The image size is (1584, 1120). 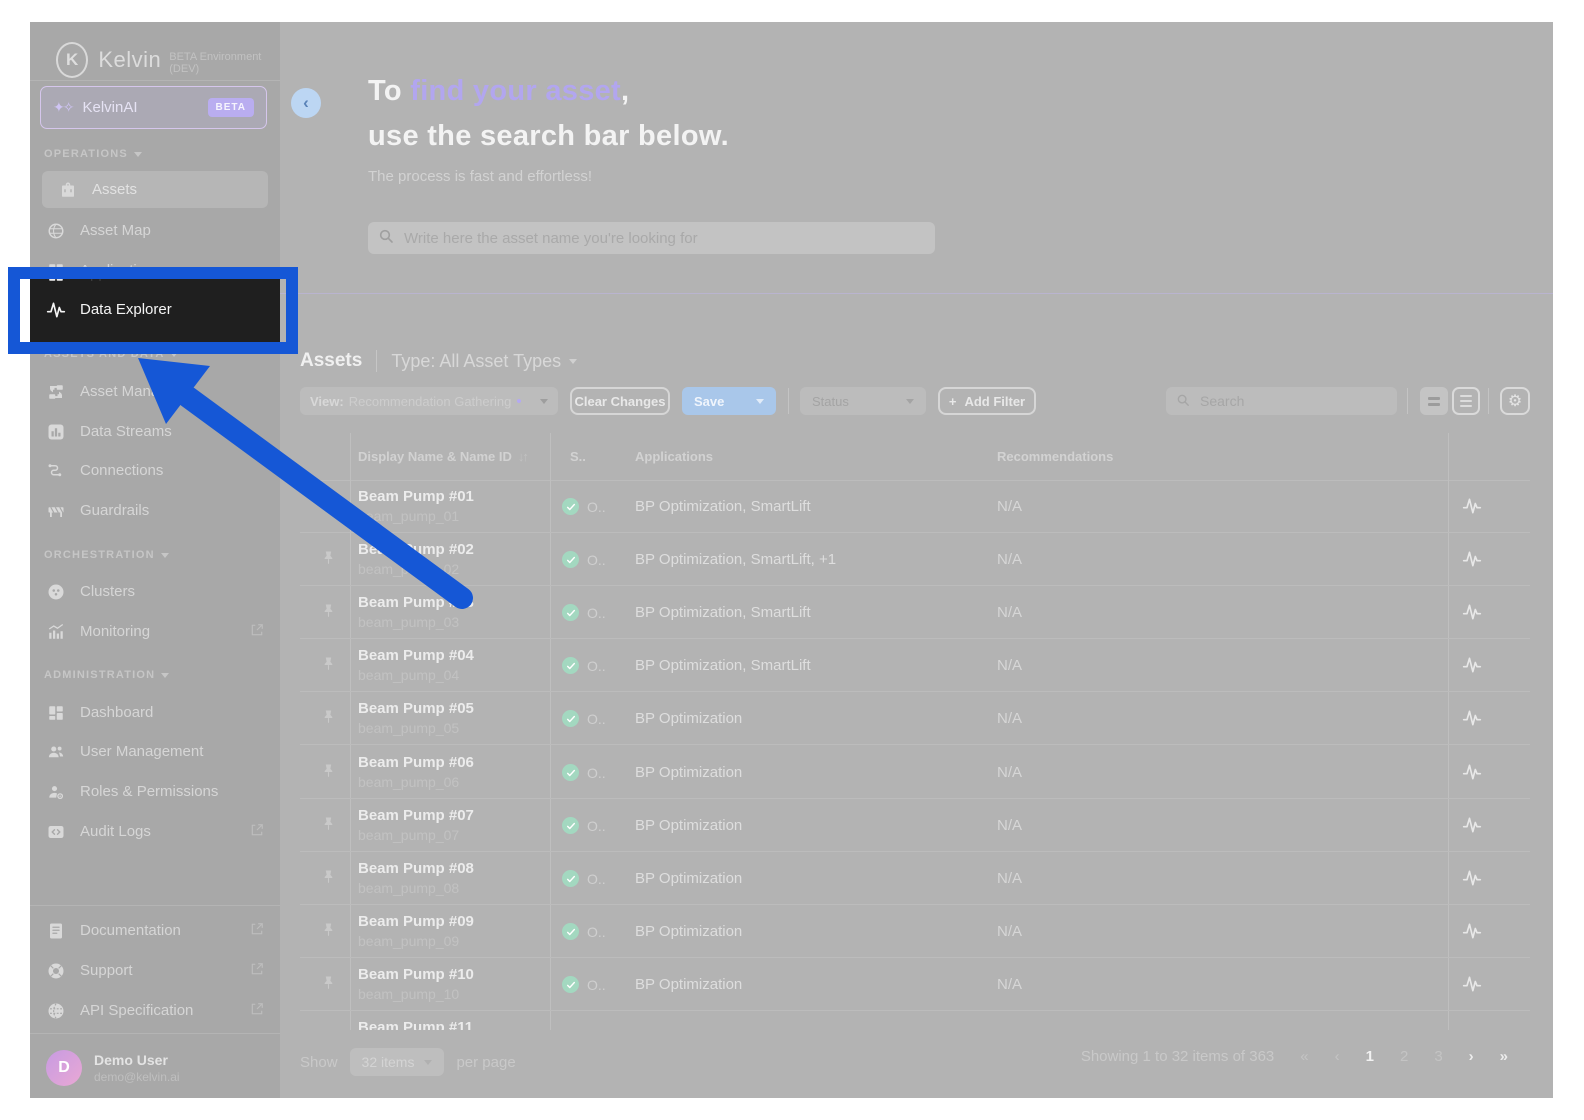 What do you see at coordinates (416, 868) in the screenshot?
I see `asset-name: Beam Pump #08` at bounding box center [416, 868].